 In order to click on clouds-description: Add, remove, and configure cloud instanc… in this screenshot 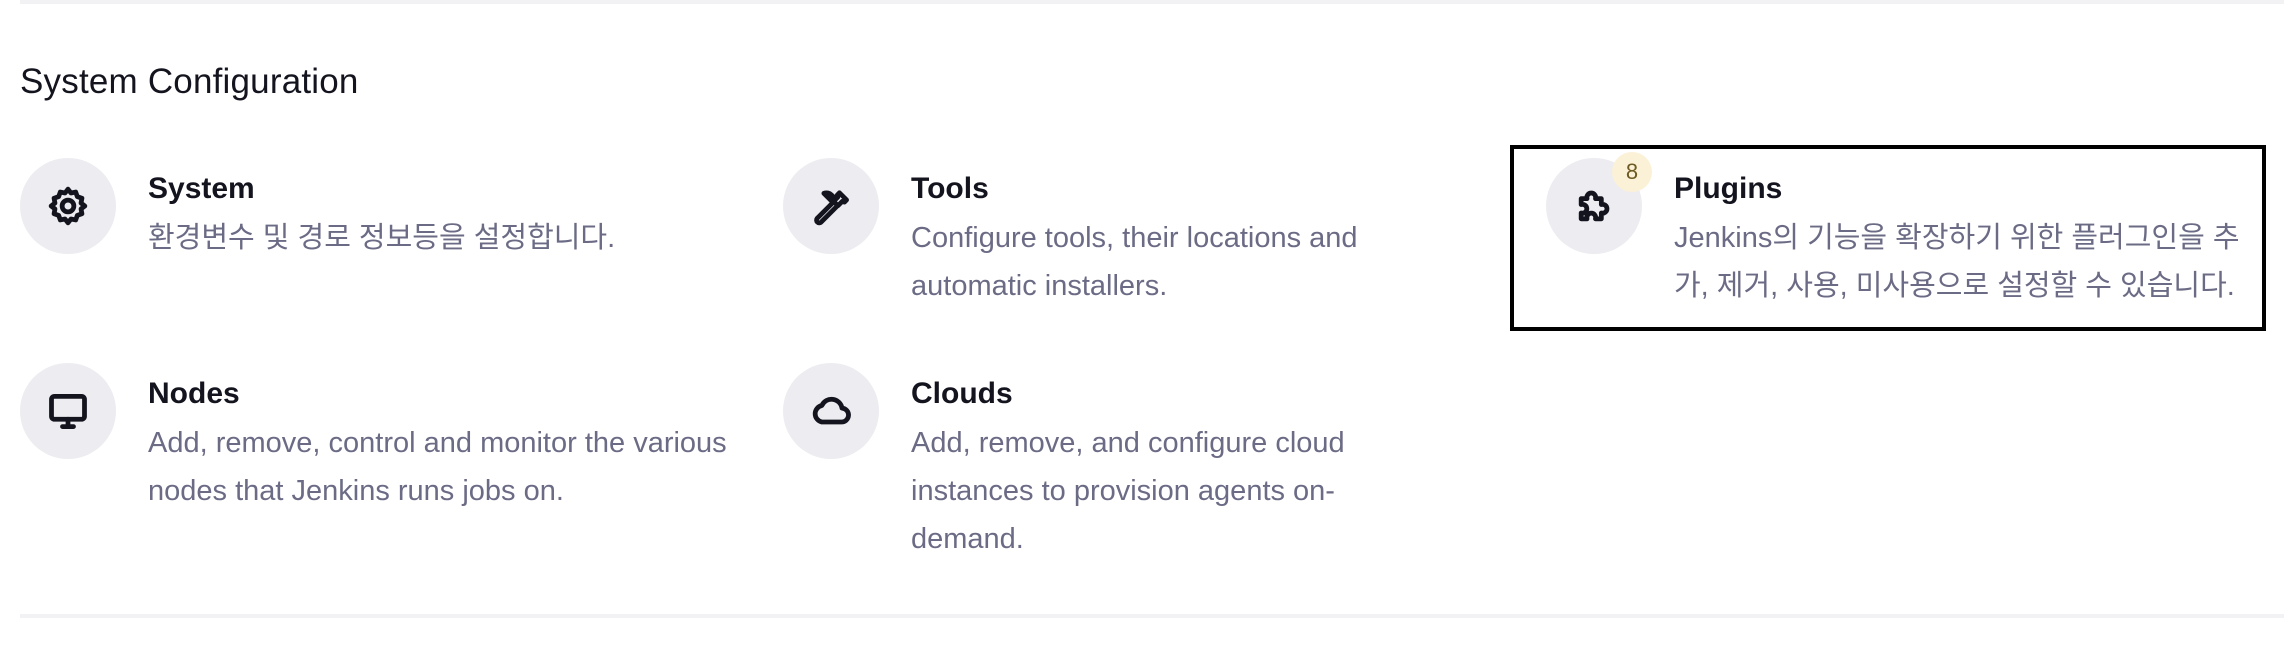, I will do `click(1128, 491)`.